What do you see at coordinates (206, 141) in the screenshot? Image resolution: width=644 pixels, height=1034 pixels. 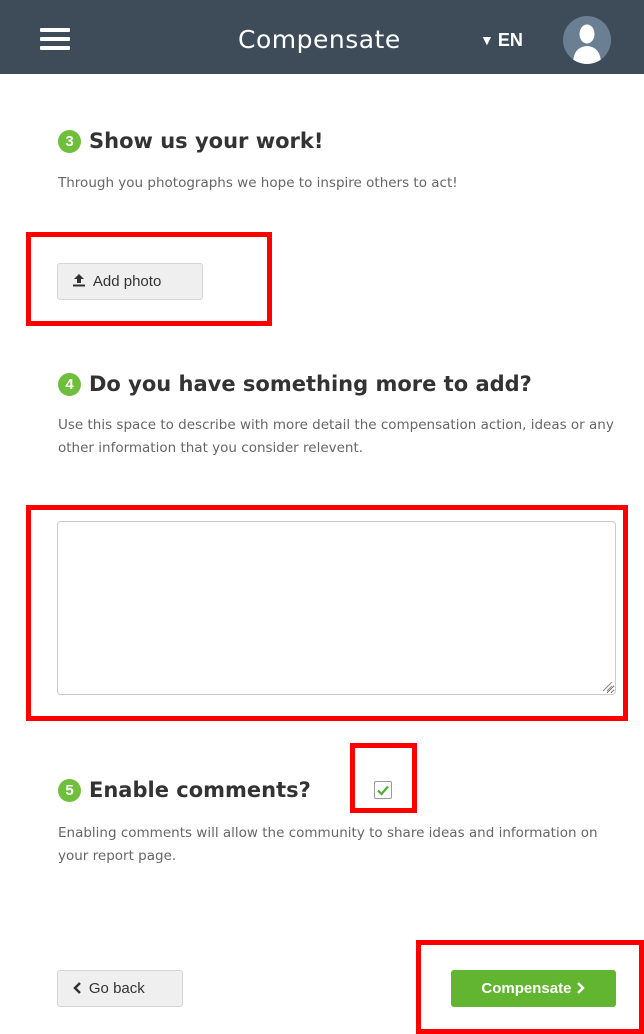 I see `section-3-title: Show us your work!` at bounding box center [206, 141].